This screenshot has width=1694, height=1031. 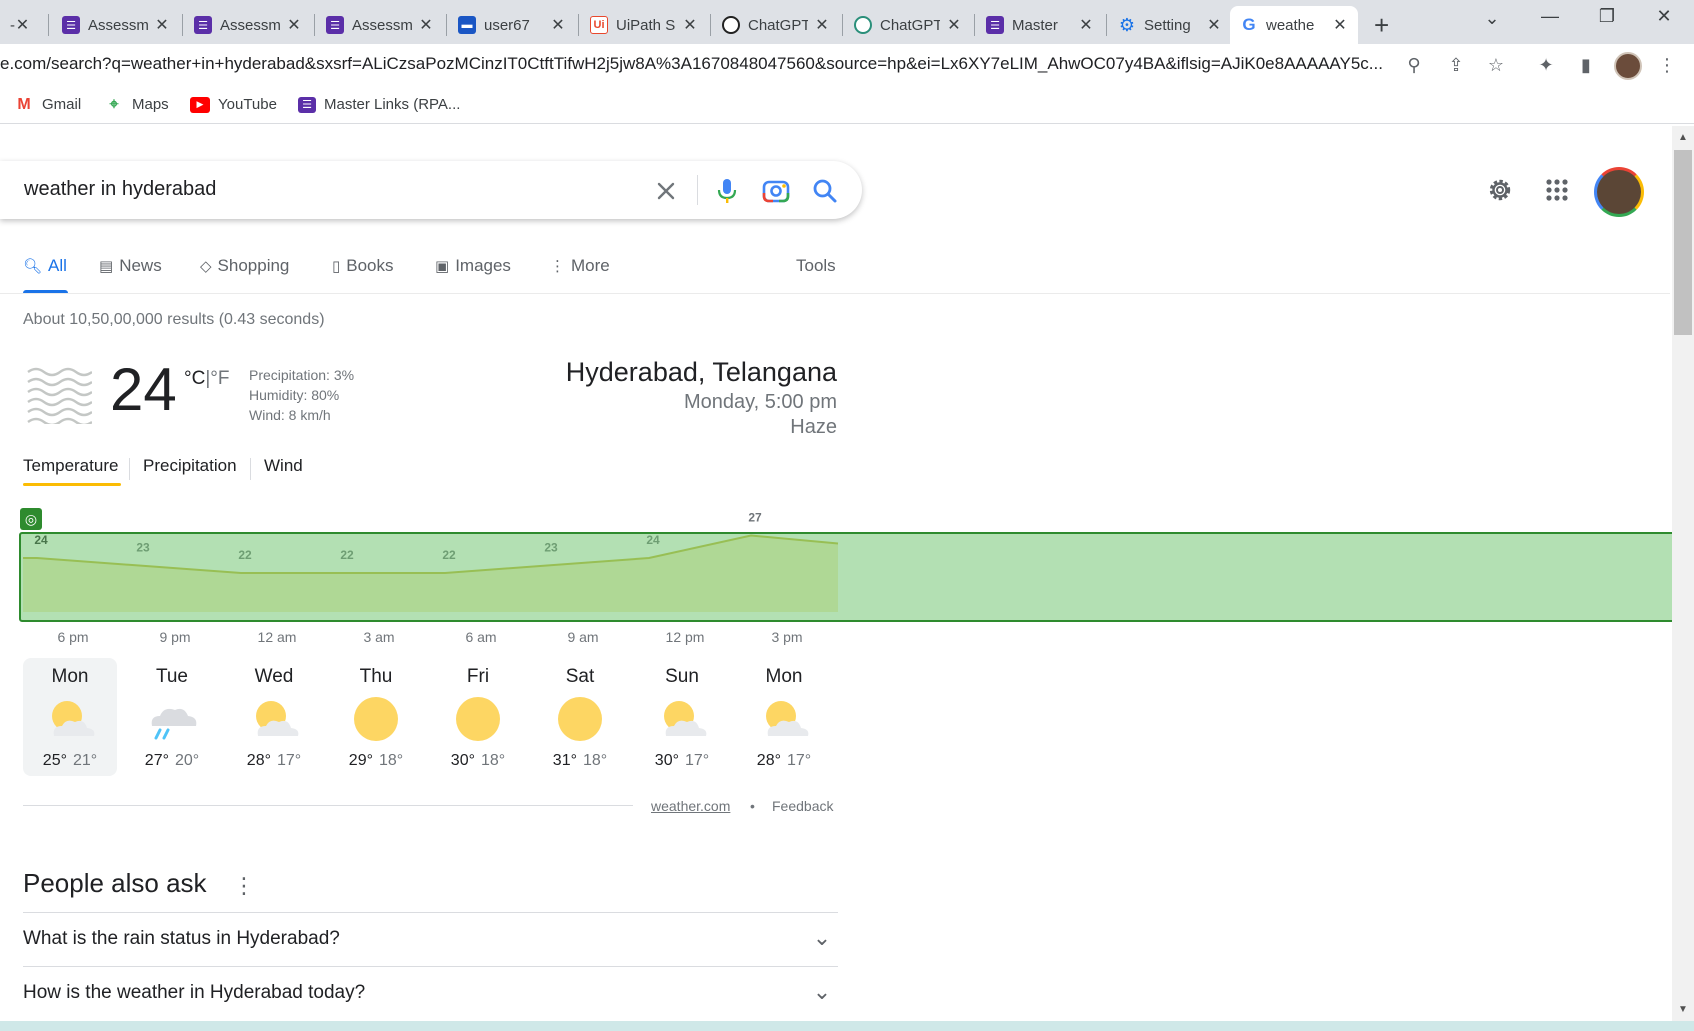 I want to click on account-avatar, so click(x=1619, y=192).